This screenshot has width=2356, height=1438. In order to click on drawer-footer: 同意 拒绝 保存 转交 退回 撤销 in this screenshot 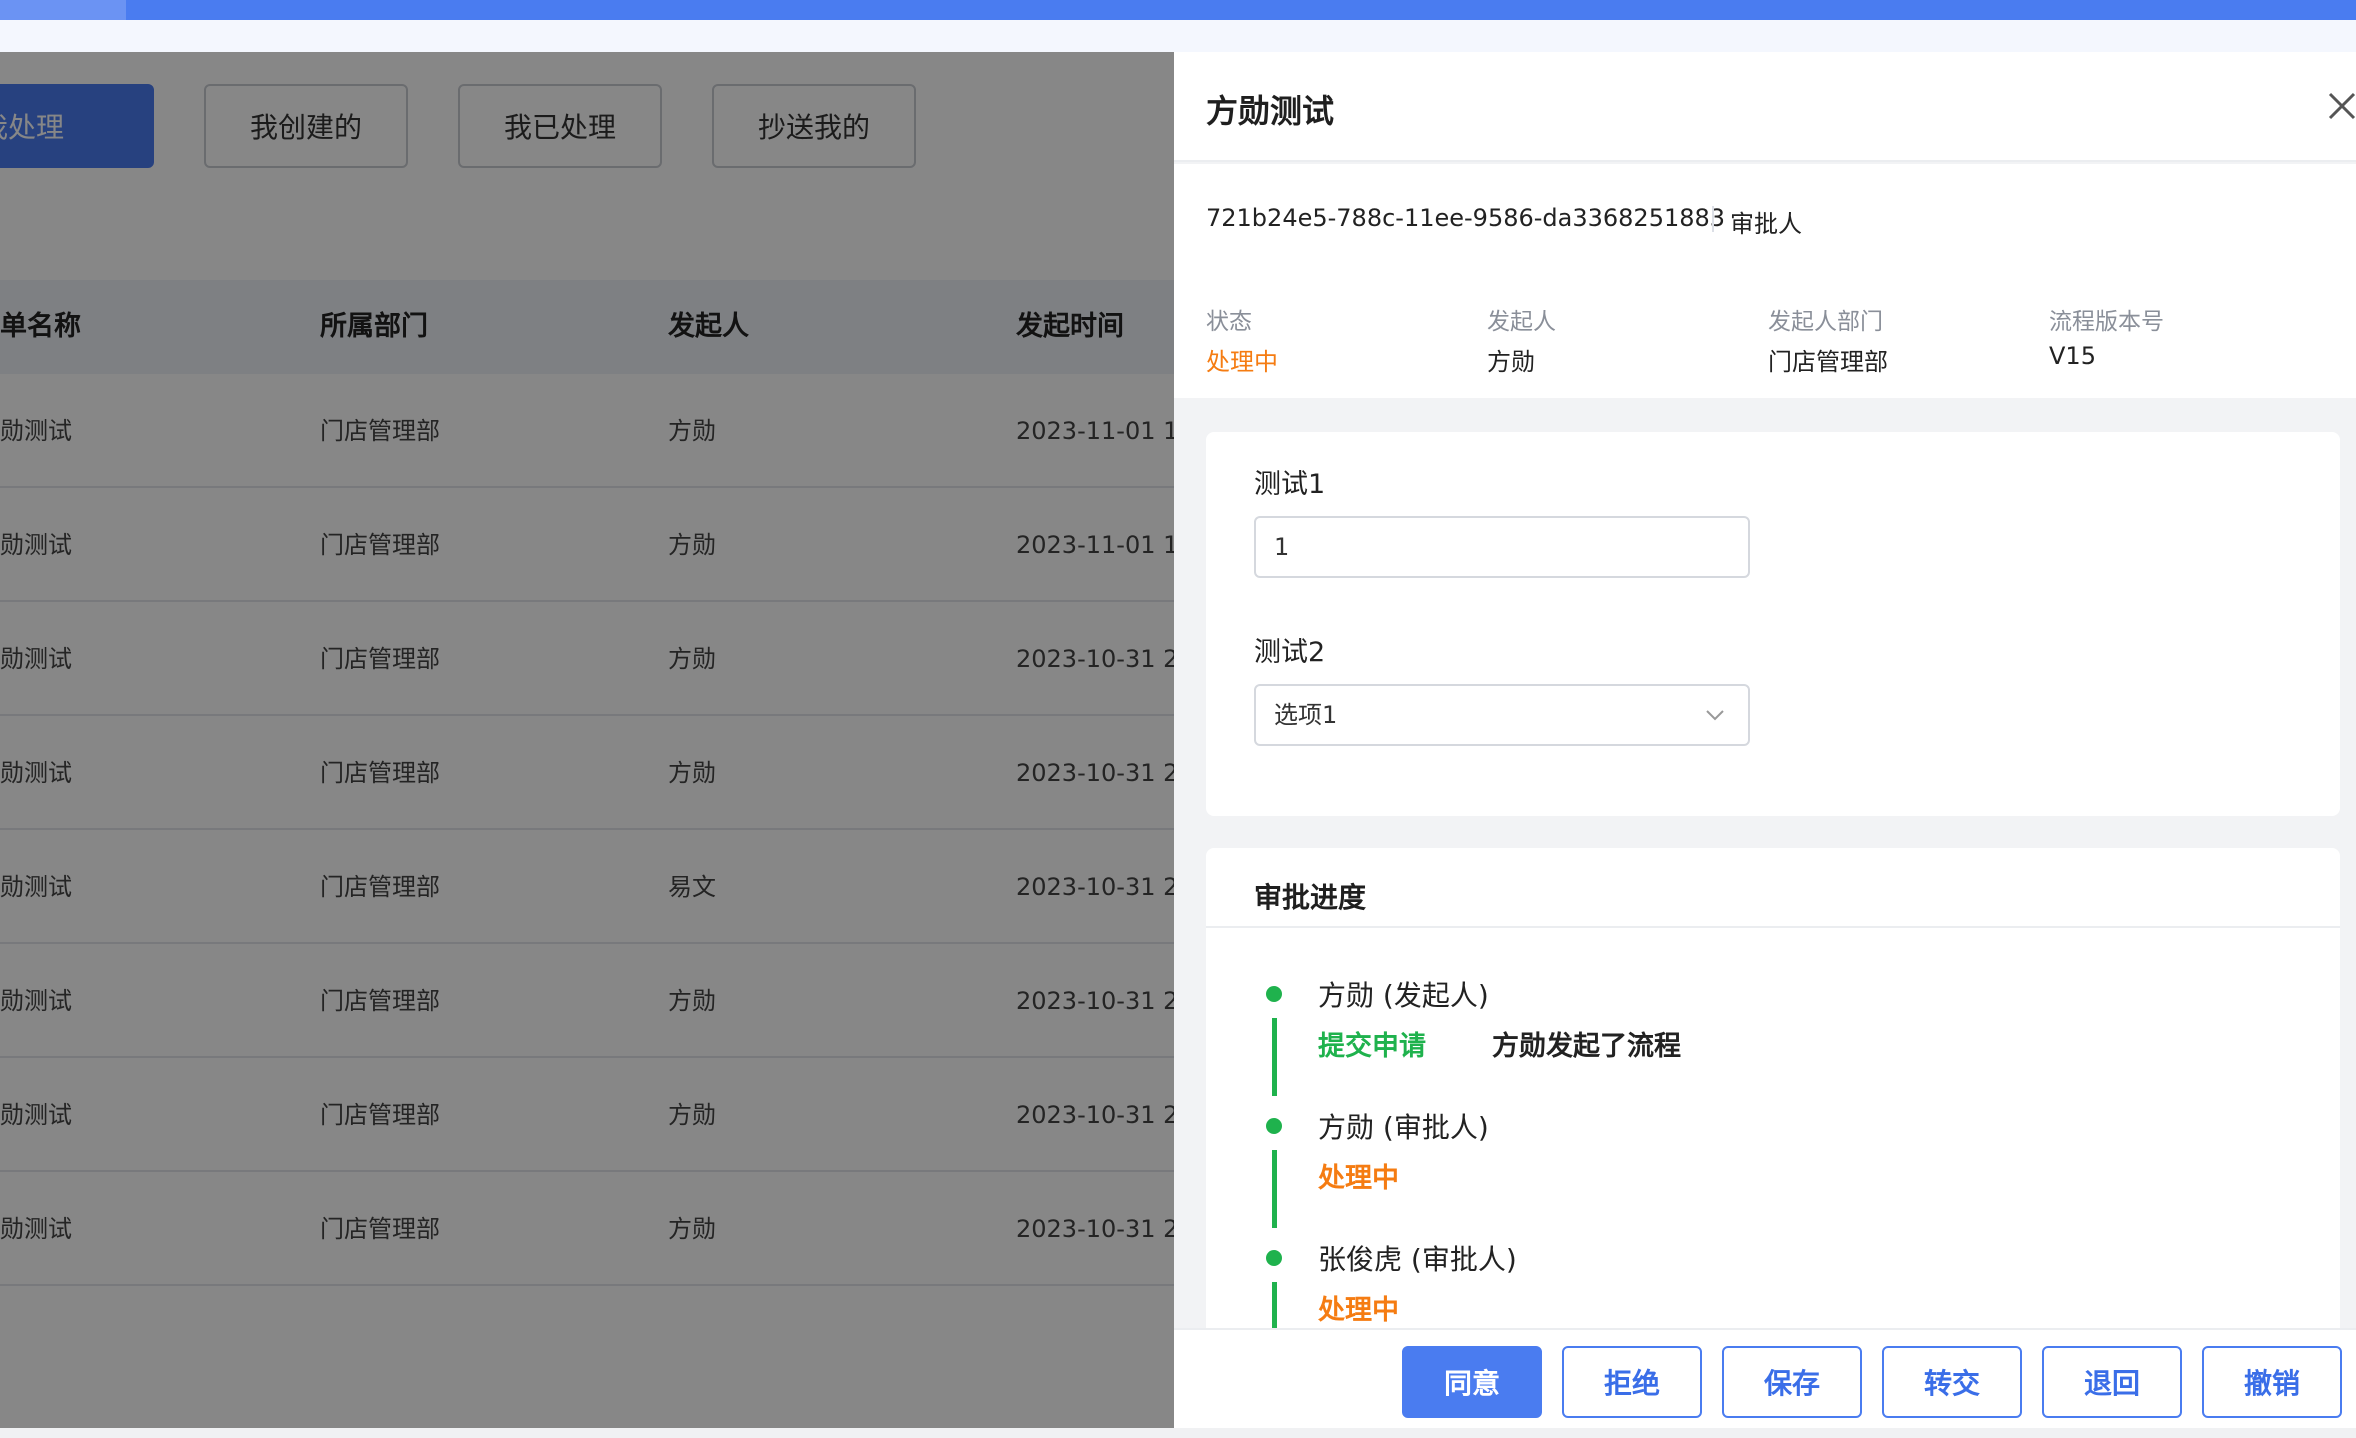, I will do `click(1765, 1378)`.